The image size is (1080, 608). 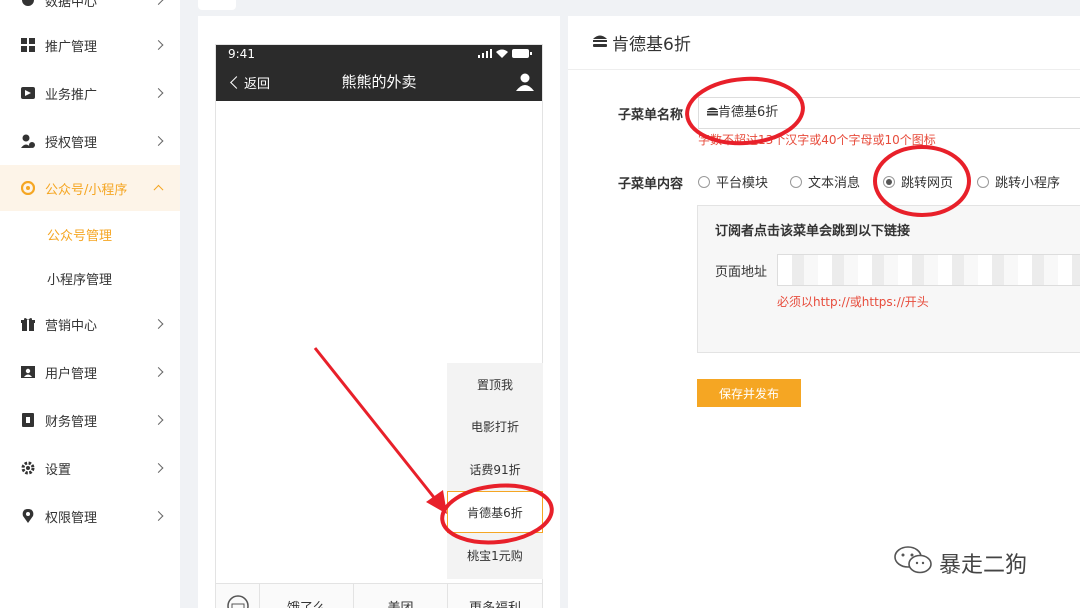 What do you see at coordinates (28, 45) in the screenshot?
I see `grid-icon` at bounding box center [28, 45].